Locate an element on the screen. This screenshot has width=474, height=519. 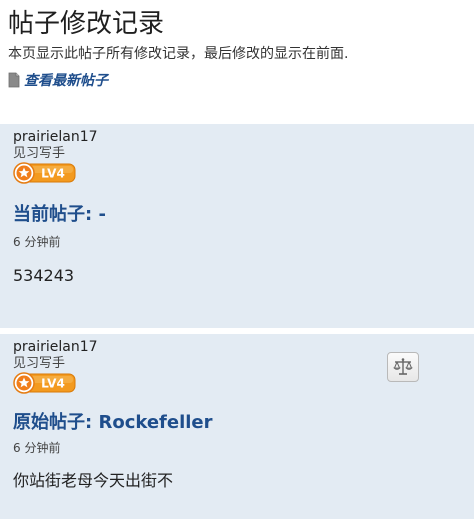
view-latest-post-link: 查看最新帖子 is located at coordinates (58, 80).